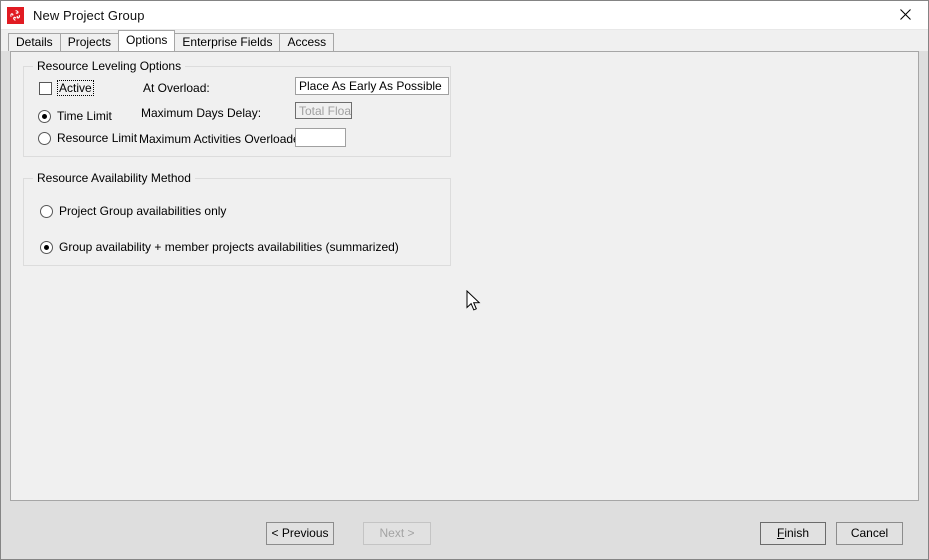 Image resolution: width=929 pixels, height=560 pixels. What do you see at coordinates (84, 116) in the screenshot?
I see `radio-time-limit-label: Time Limit` at bounding box center [84, 116].